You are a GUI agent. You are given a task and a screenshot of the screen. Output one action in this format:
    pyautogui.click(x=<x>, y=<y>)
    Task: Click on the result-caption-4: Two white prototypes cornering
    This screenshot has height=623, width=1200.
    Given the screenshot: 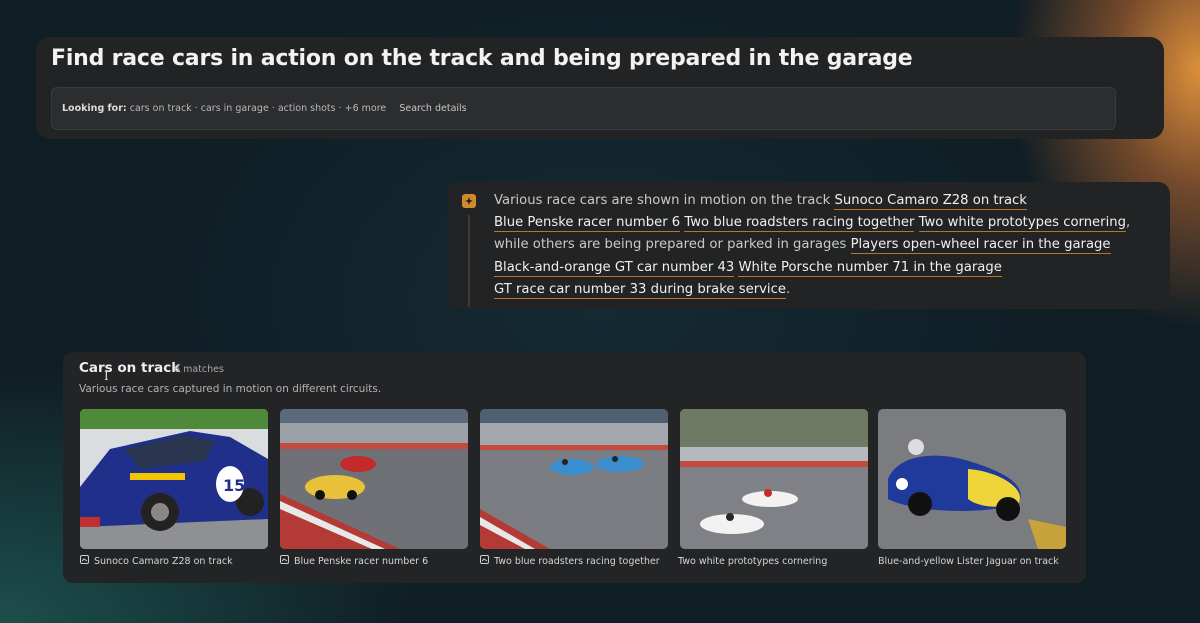 What is the action you would take?
    pyautogui.click(x=772, y=561)
    